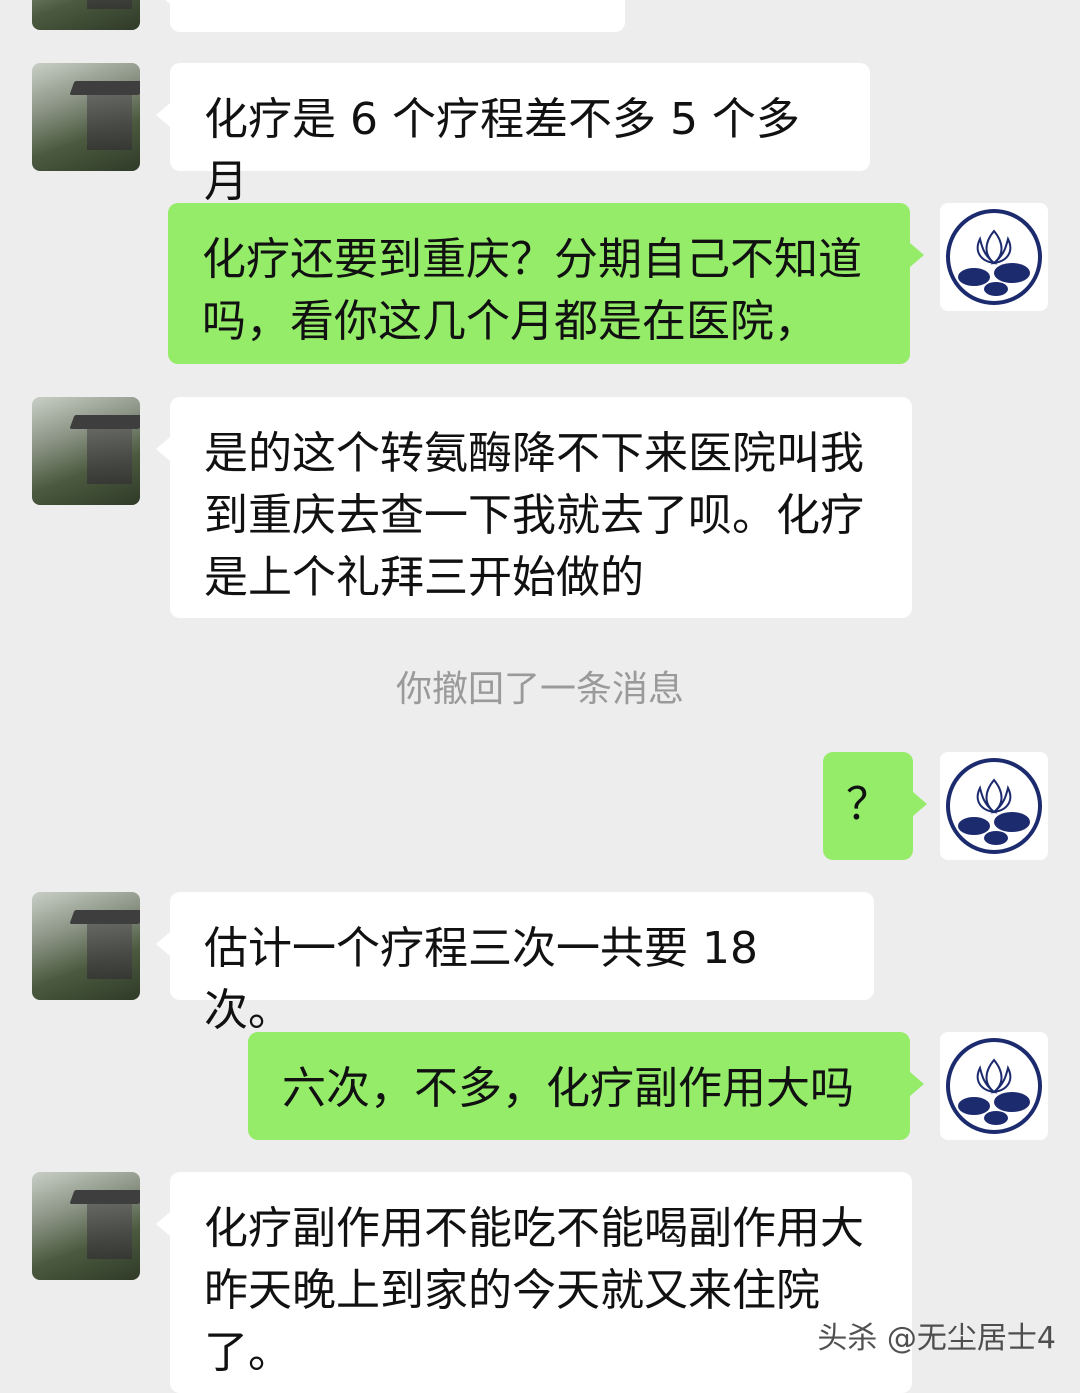  What do you see at coordinates (534, 1282) in the screenshot?
I see `message-bubble-incoming: 化疗副作用不能吃不能喝副作用大昨天晚上到家的今天就又来住院了。` at bounding box center [534, 1282].